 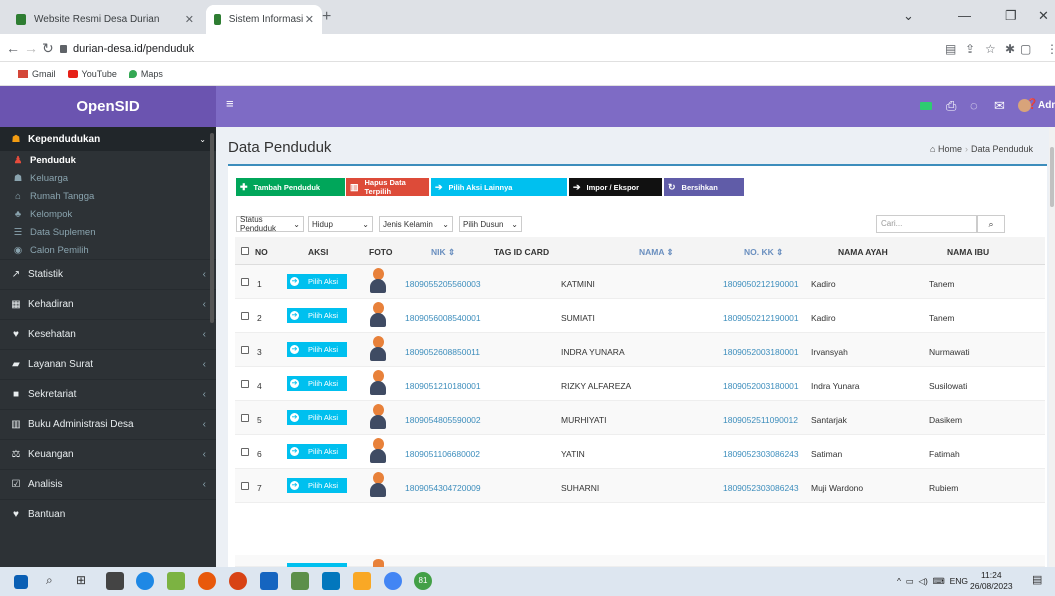 What do you see at coordinates (499, 187) in the screenshot?
I see `pilih-aksi-lainnya-button: ➔ Pilih Aksi Lainnya` at bounding box center [499, 187].